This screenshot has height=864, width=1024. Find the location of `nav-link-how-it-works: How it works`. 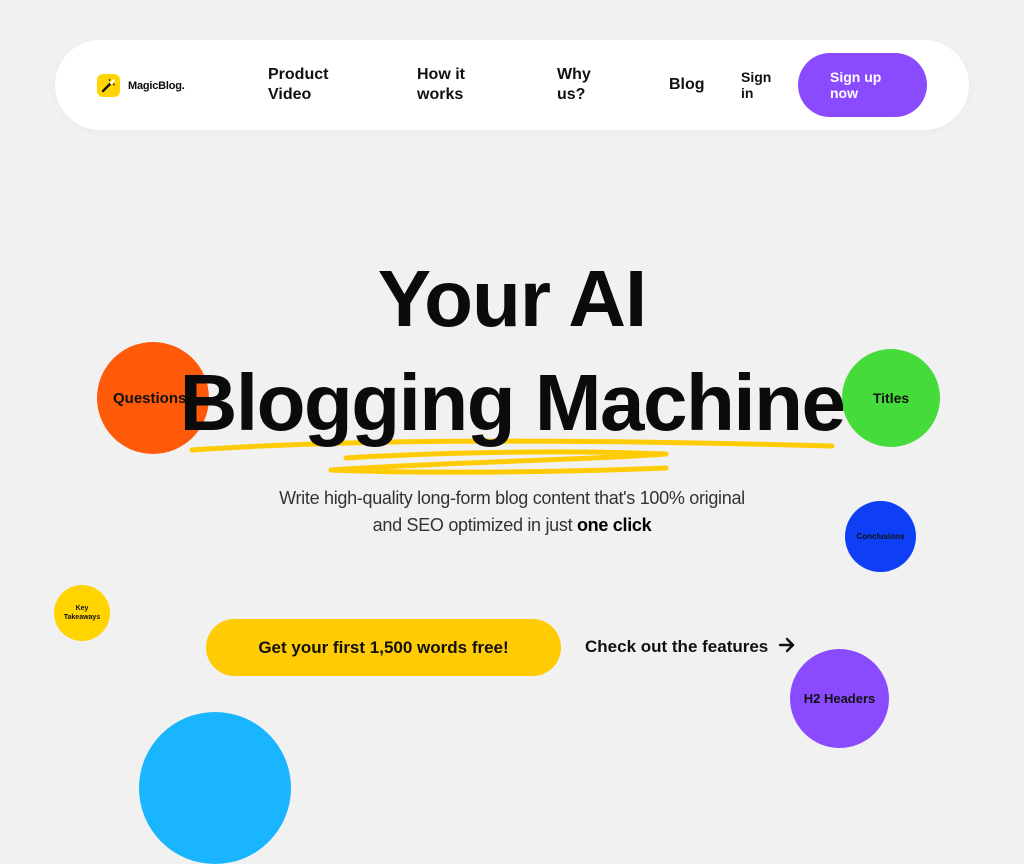

nav-link-how-it-works: How it works is located at coordinates (457, 85).